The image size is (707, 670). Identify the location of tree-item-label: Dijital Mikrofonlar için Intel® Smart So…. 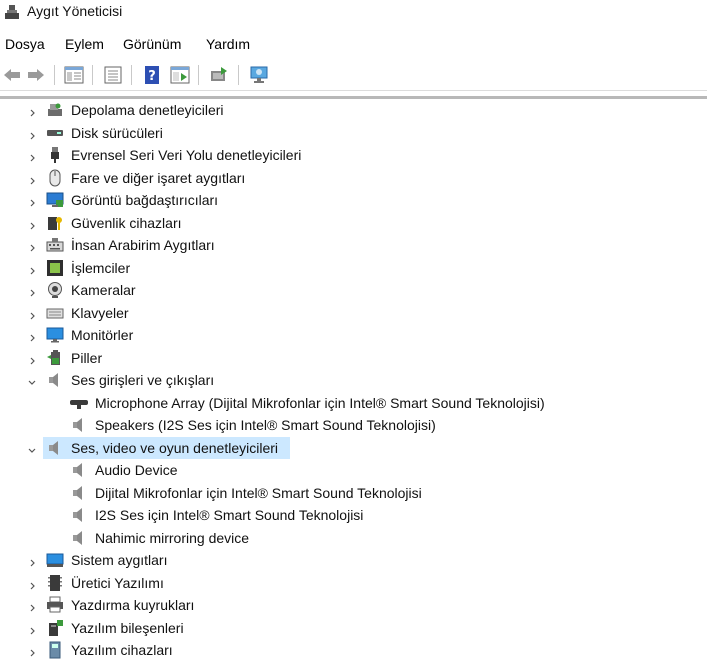
(258, 492).